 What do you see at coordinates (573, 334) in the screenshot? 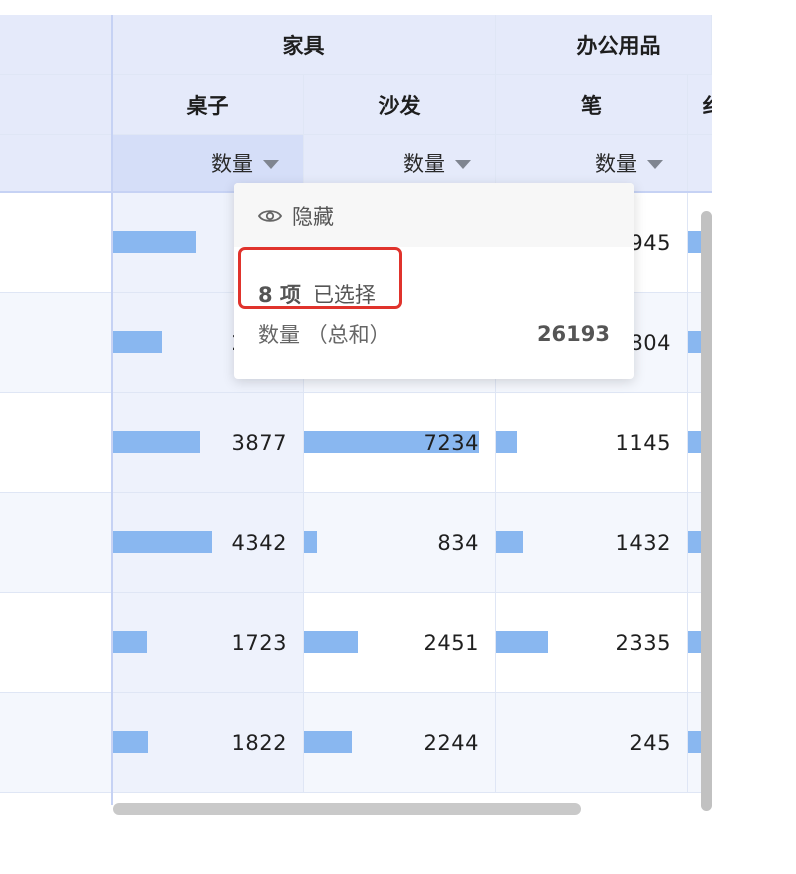
I see `sum-value: 26193` at bounding box center [573, 334].